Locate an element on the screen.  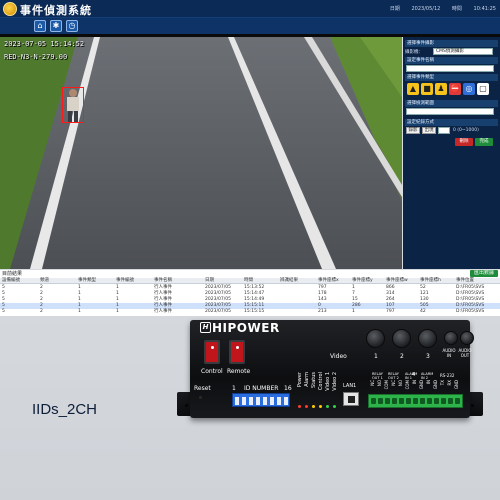
osd-timestamp: 2023-07-05 15:14:52 is located at coordinates (44, 44).